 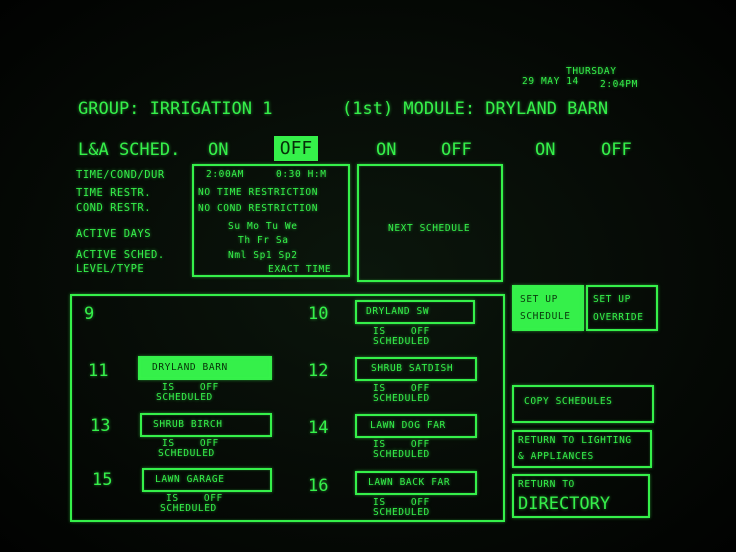 I want to click on label-level-type: LEVEL/TYPE, so click(x=110, y=269).